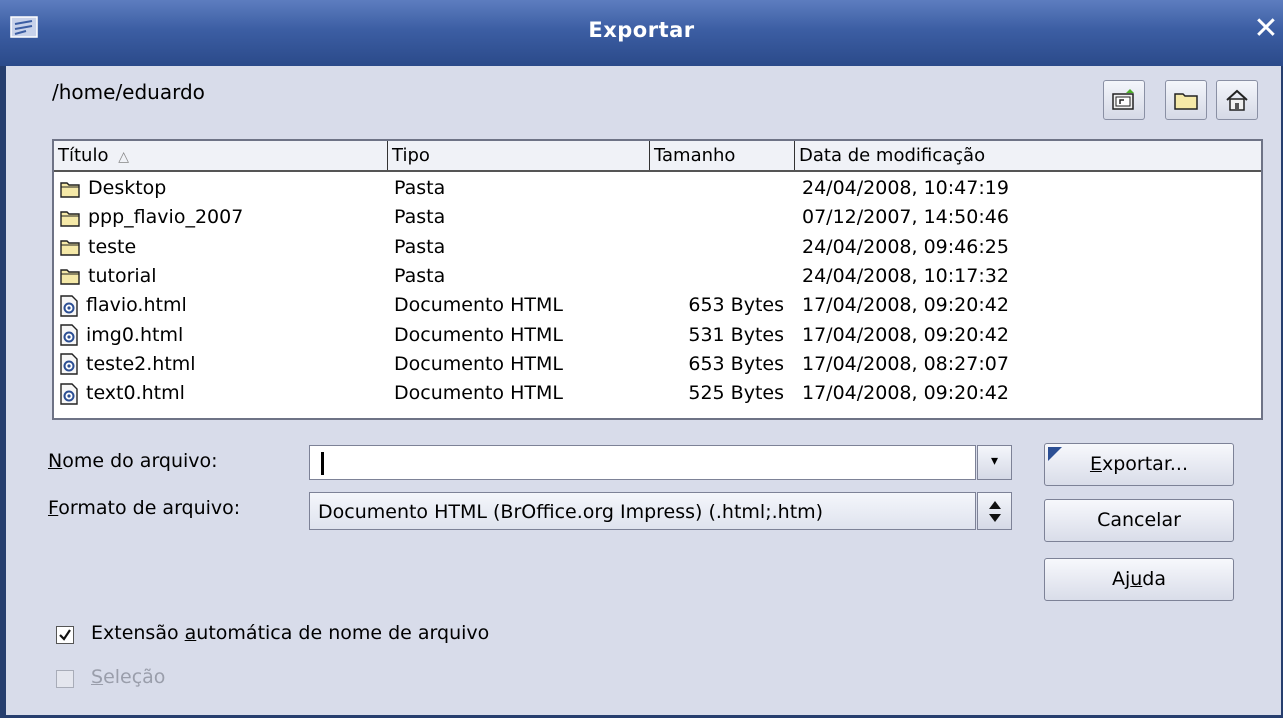 The image size is (1283, 718). I want to click on file-name-cell: text0.html, so click(122, 393).